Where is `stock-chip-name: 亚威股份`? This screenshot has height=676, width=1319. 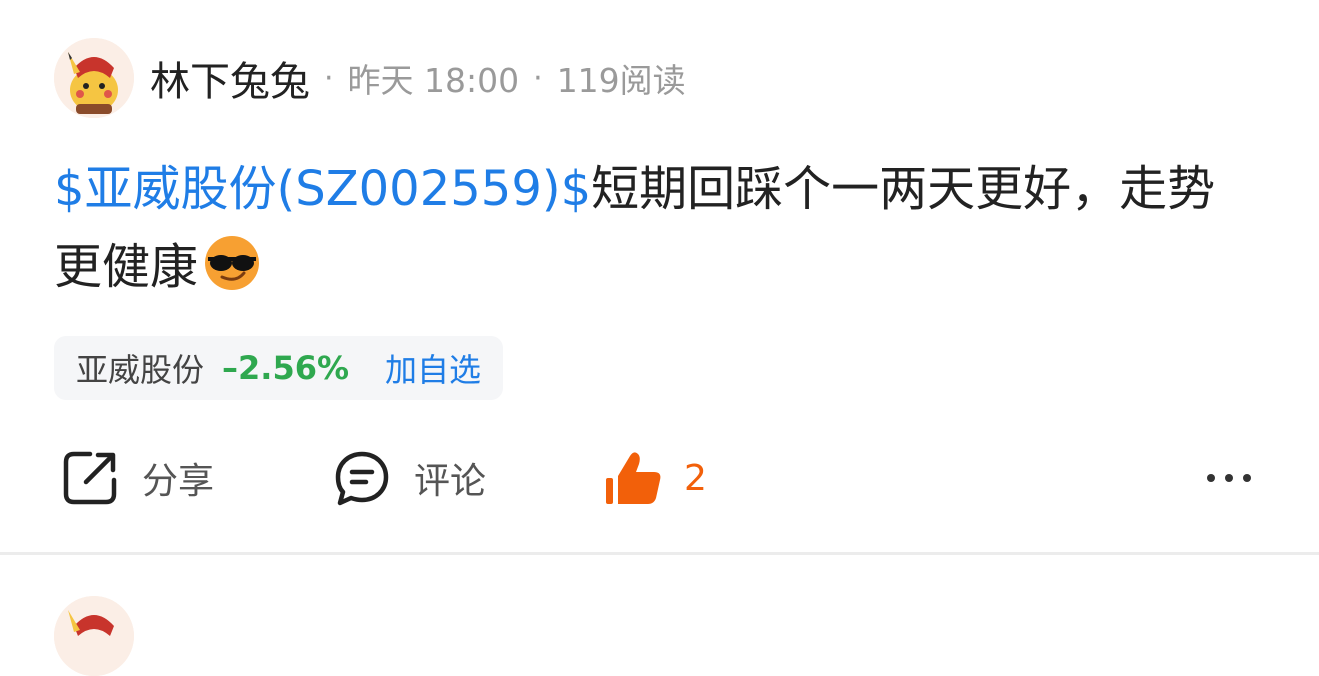 stock-chip-name: 亚威股份 is located at coordinates (140, 370).